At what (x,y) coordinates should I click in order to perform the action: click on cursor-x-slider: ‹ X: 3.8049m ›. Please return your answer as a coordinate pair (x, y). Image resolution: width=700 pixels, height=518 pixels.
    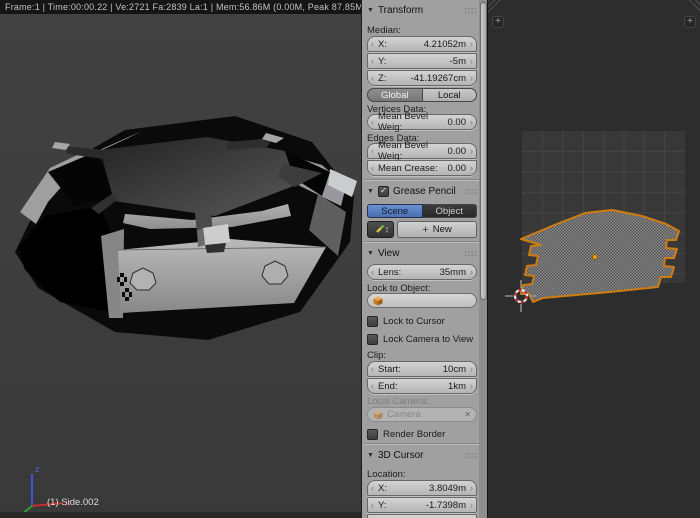
    Looking at the image, I should click on (422, 488).